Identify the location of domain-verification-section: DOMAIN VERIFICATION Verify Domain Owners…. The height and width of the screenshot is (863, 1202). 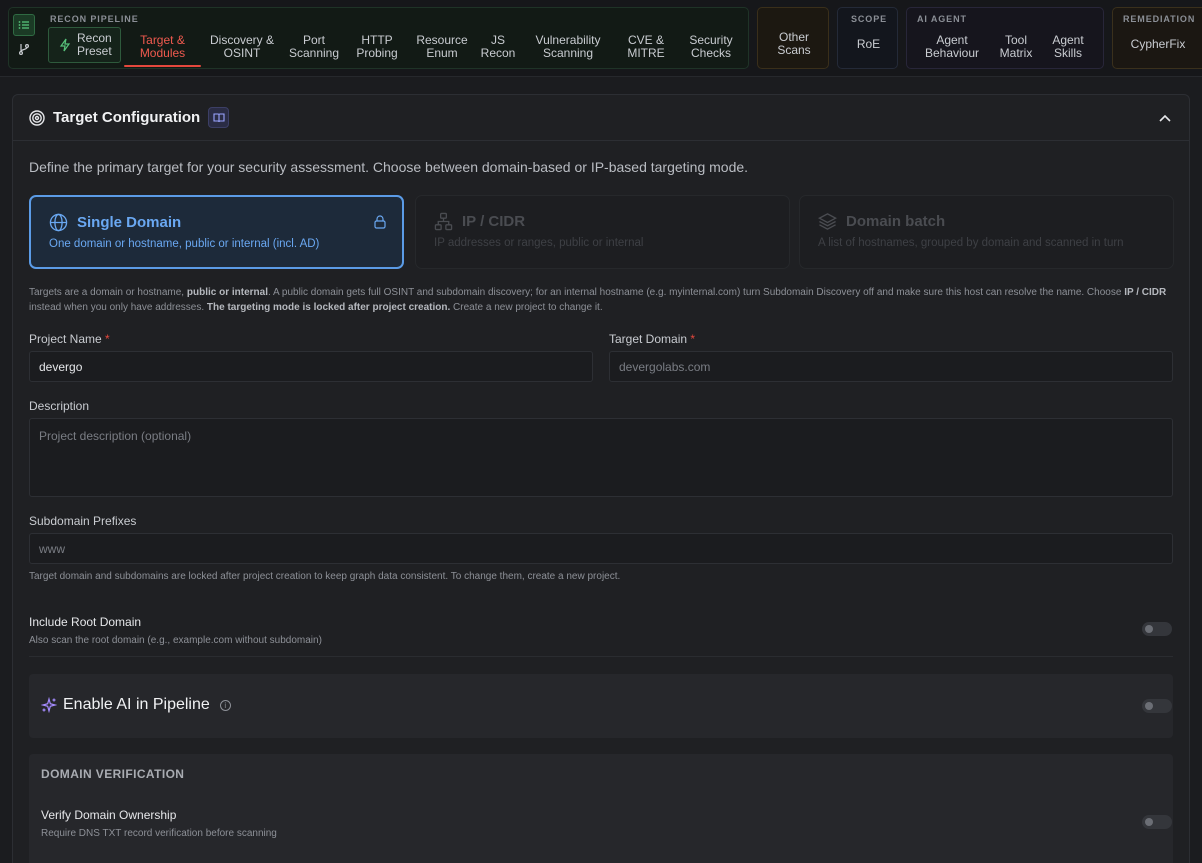
(601, 808).